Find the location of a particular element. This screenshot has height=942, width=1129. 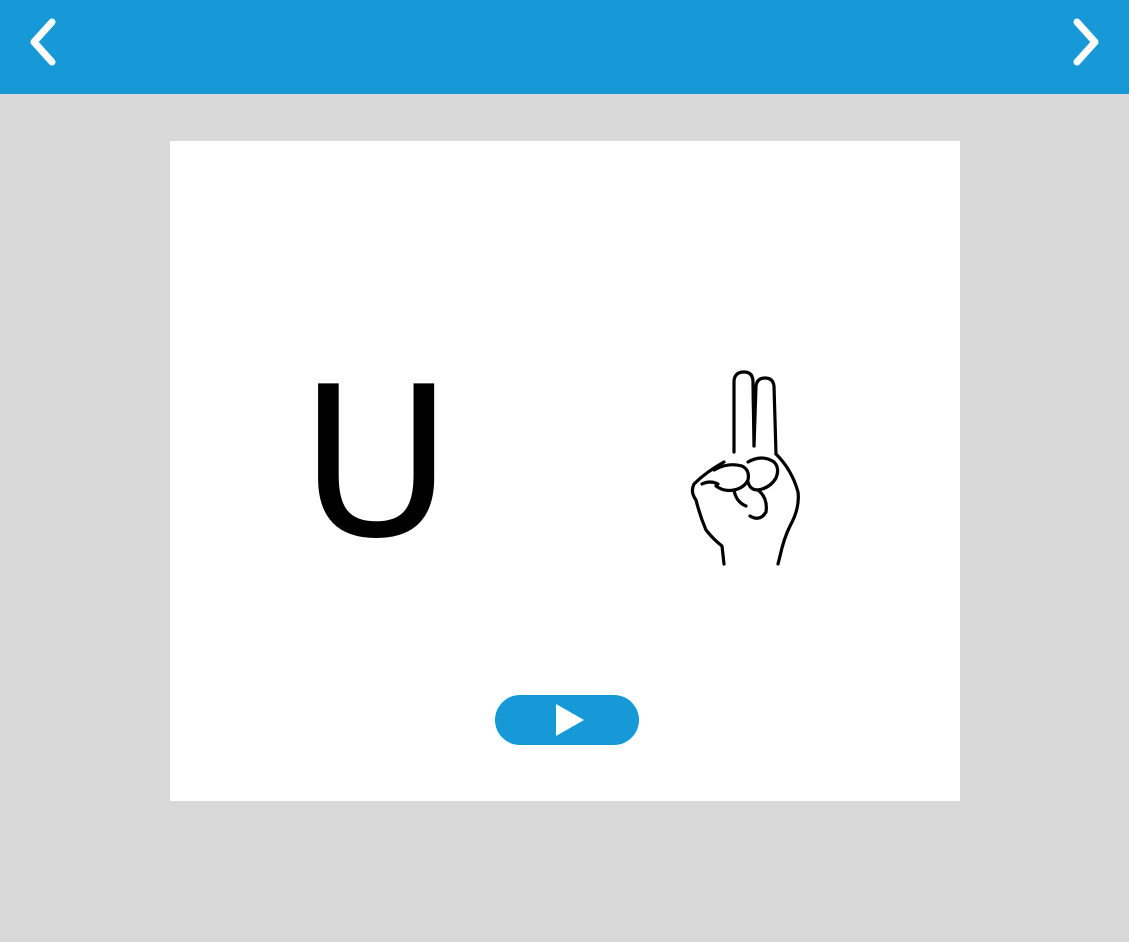

previous-button is located at coordinates (42, 42).